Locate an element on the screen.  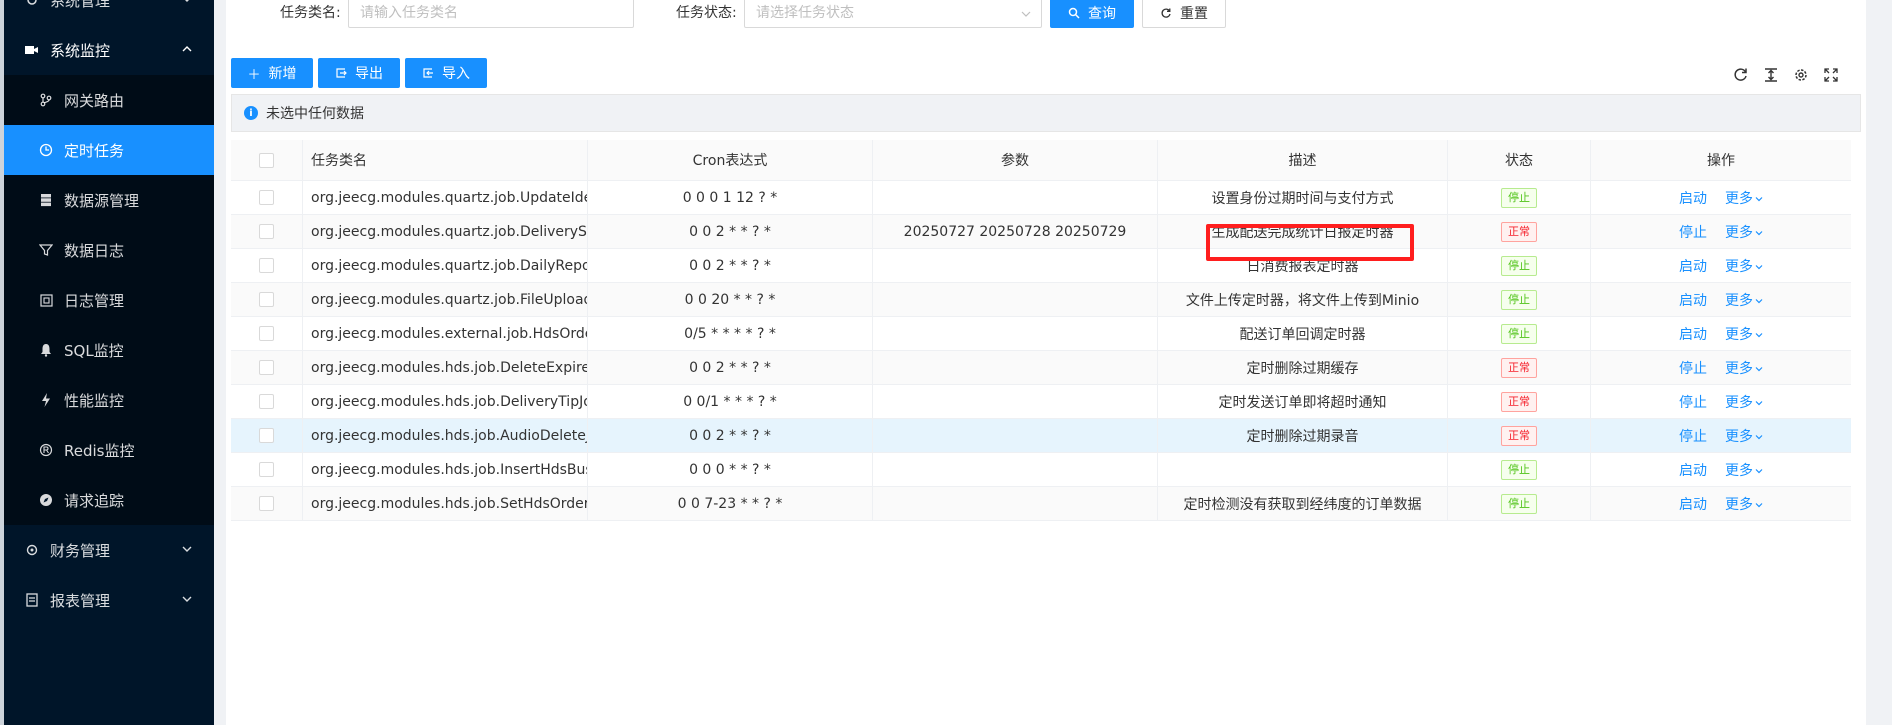
column-height-icon is located at coordinates (1771, 75).